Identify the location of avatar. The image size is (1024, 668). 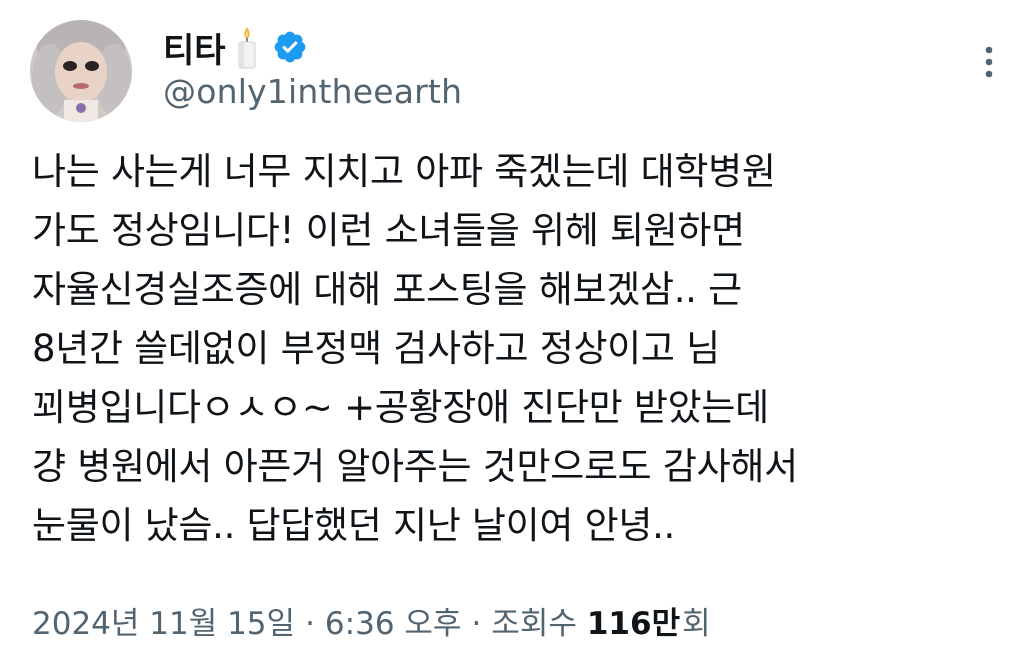
(81, 71).